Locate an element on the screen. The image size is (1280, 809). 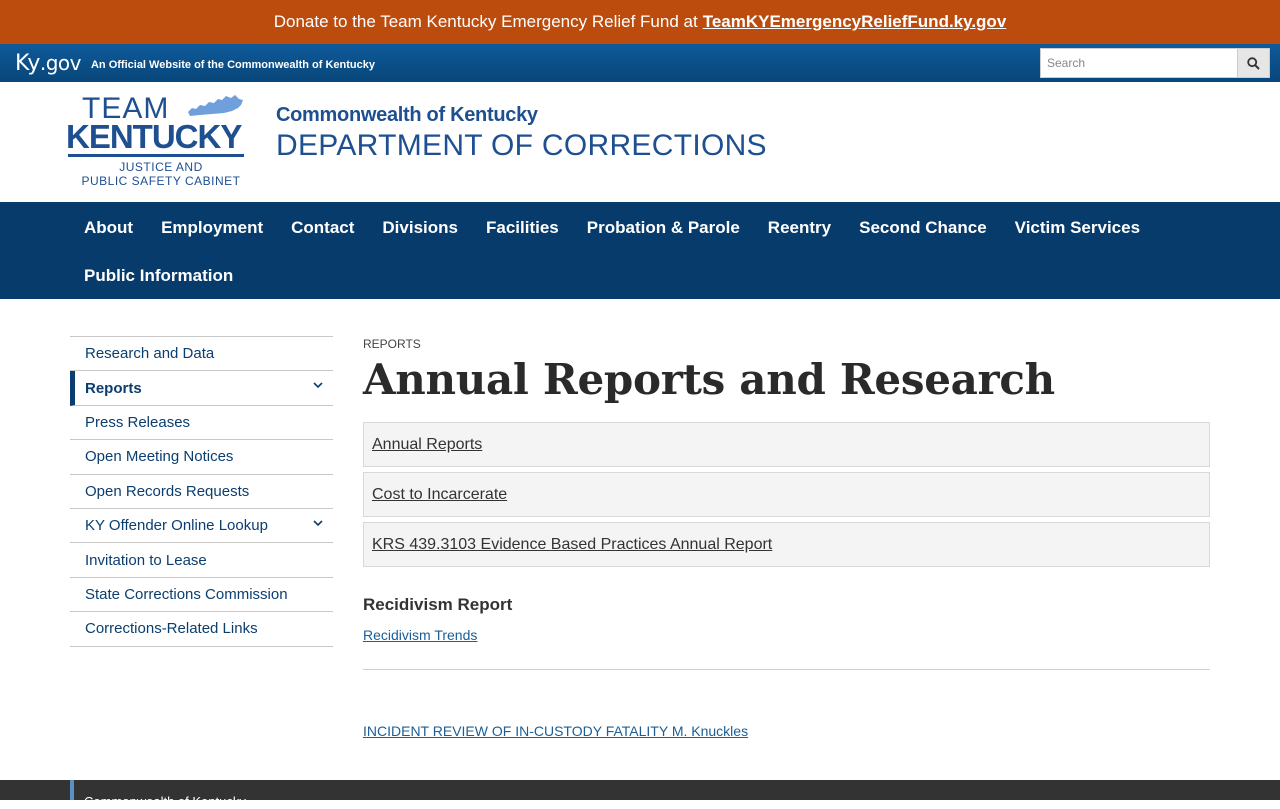
sidebar-item-label: Invitation to Lease is located at coordinates (146, 560).